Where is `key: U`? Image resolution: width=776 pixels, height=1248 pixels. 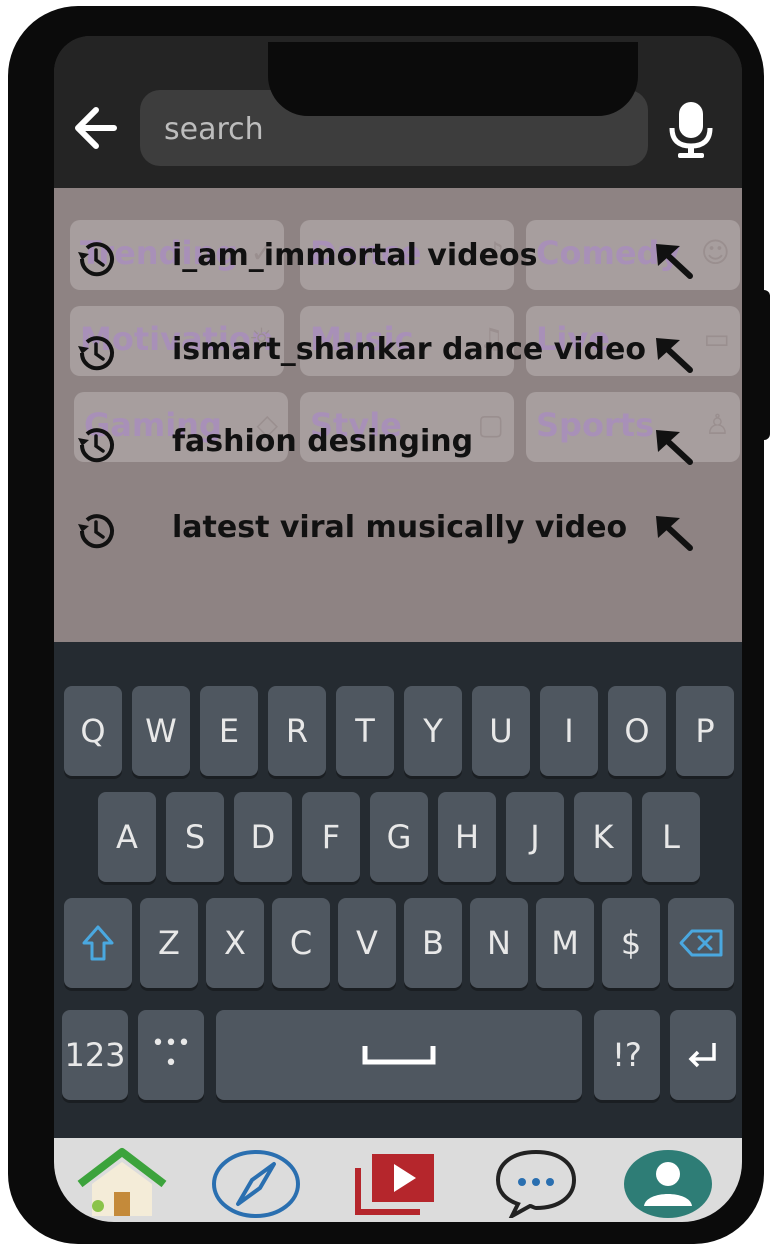 key: U is located at coordinates (501, 731).